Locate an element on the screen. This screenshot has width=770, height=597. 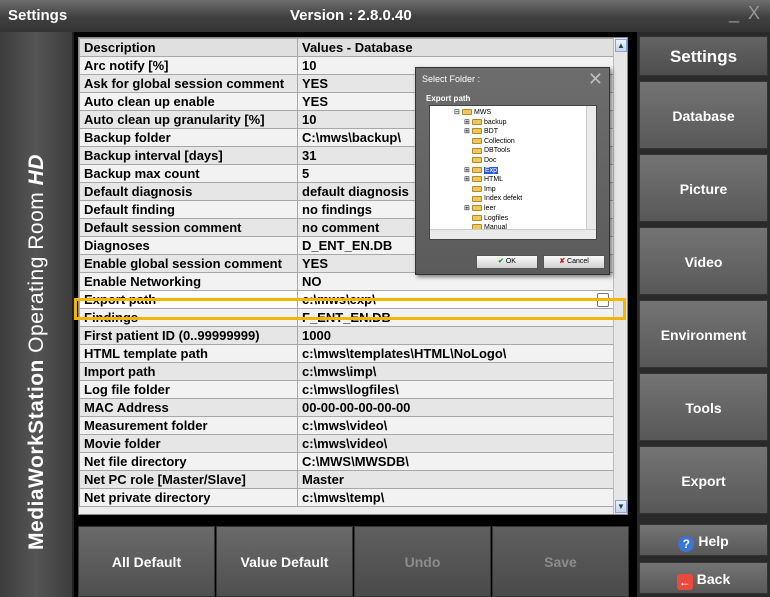
table-row: First patient ID (0..99999999) 1000 is located at coordinates (346, 335).